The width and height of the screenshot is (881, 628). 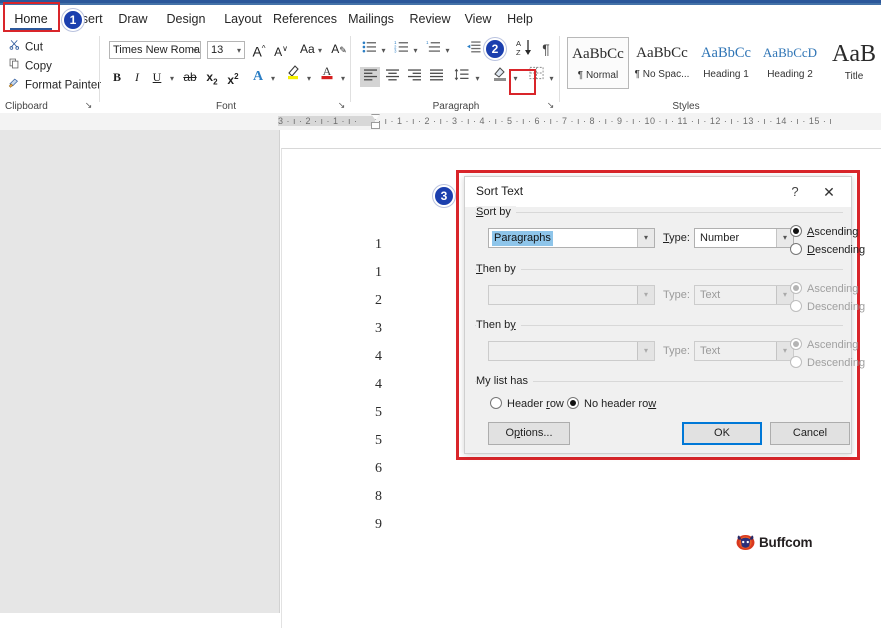 What do you see at coordinates (309, 77) in the screenshot?
I see `highlight-dropdown-icon: ▾` at bounding box center [309, 77].